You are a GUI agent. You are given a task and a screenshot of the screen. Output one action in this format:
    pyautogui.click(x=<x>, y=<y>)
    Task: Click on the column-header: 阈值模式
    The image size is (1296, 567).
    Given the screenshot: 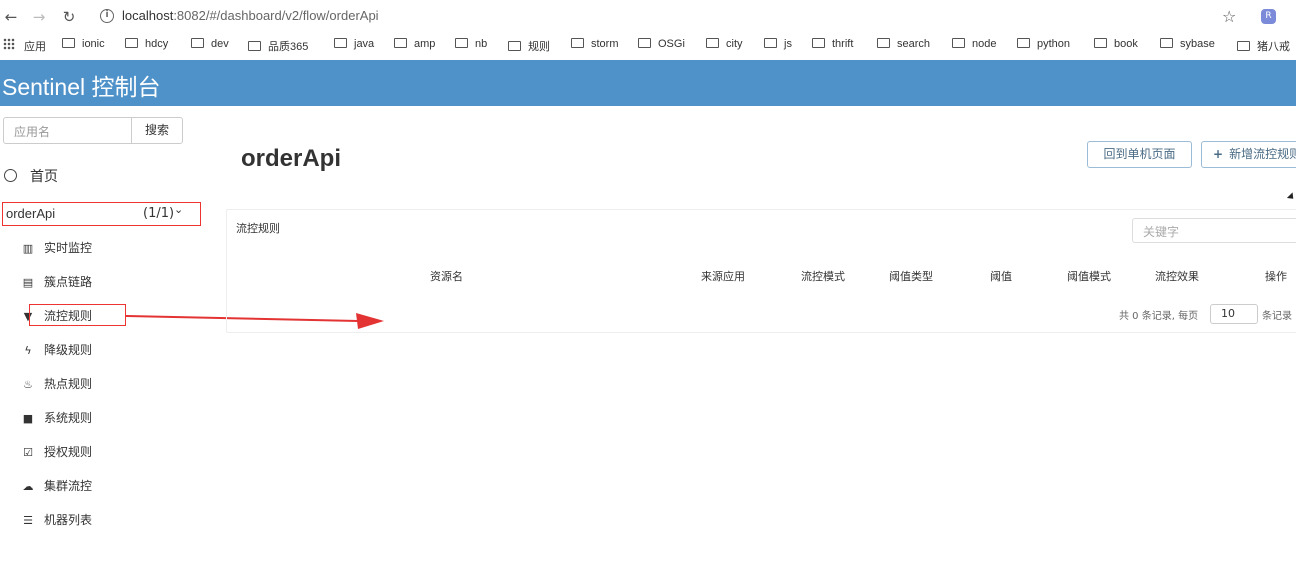 What is the action you would take?
    pyautogui.click(x=1089, y=276)
    